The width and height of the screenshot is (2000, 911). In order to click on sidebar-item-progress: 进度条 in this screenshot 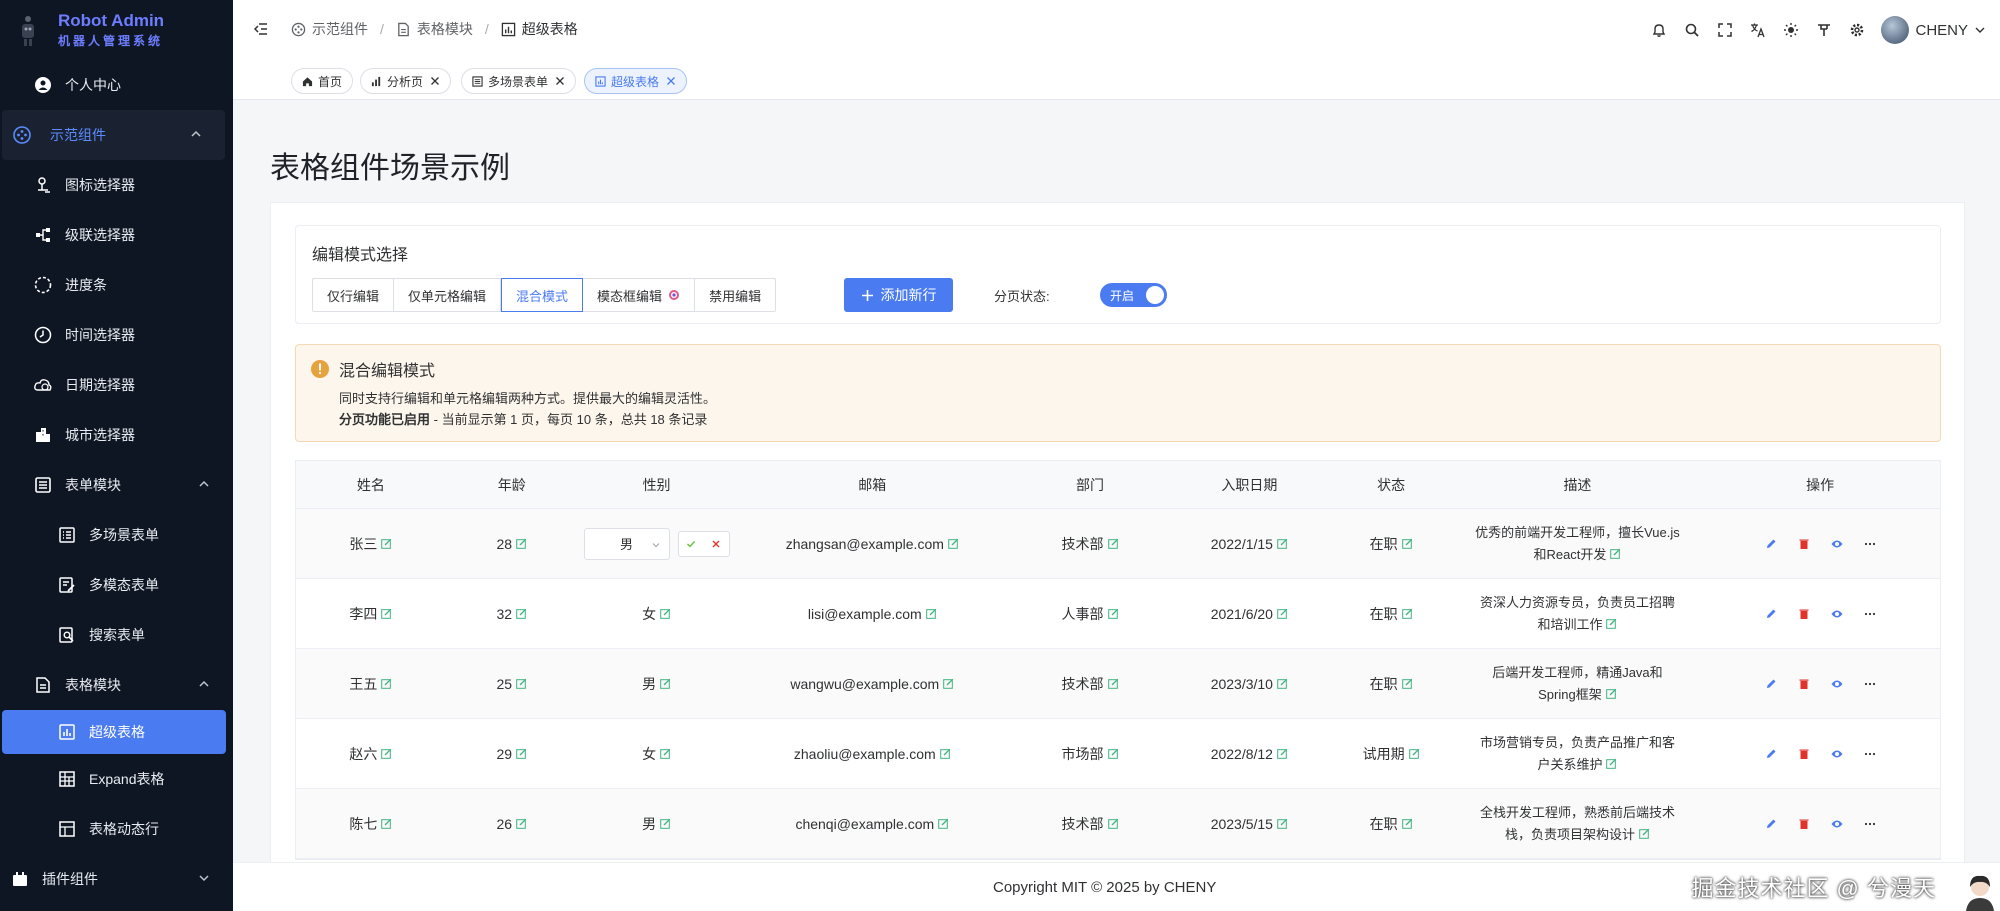, I will do `click(116, 285)`.